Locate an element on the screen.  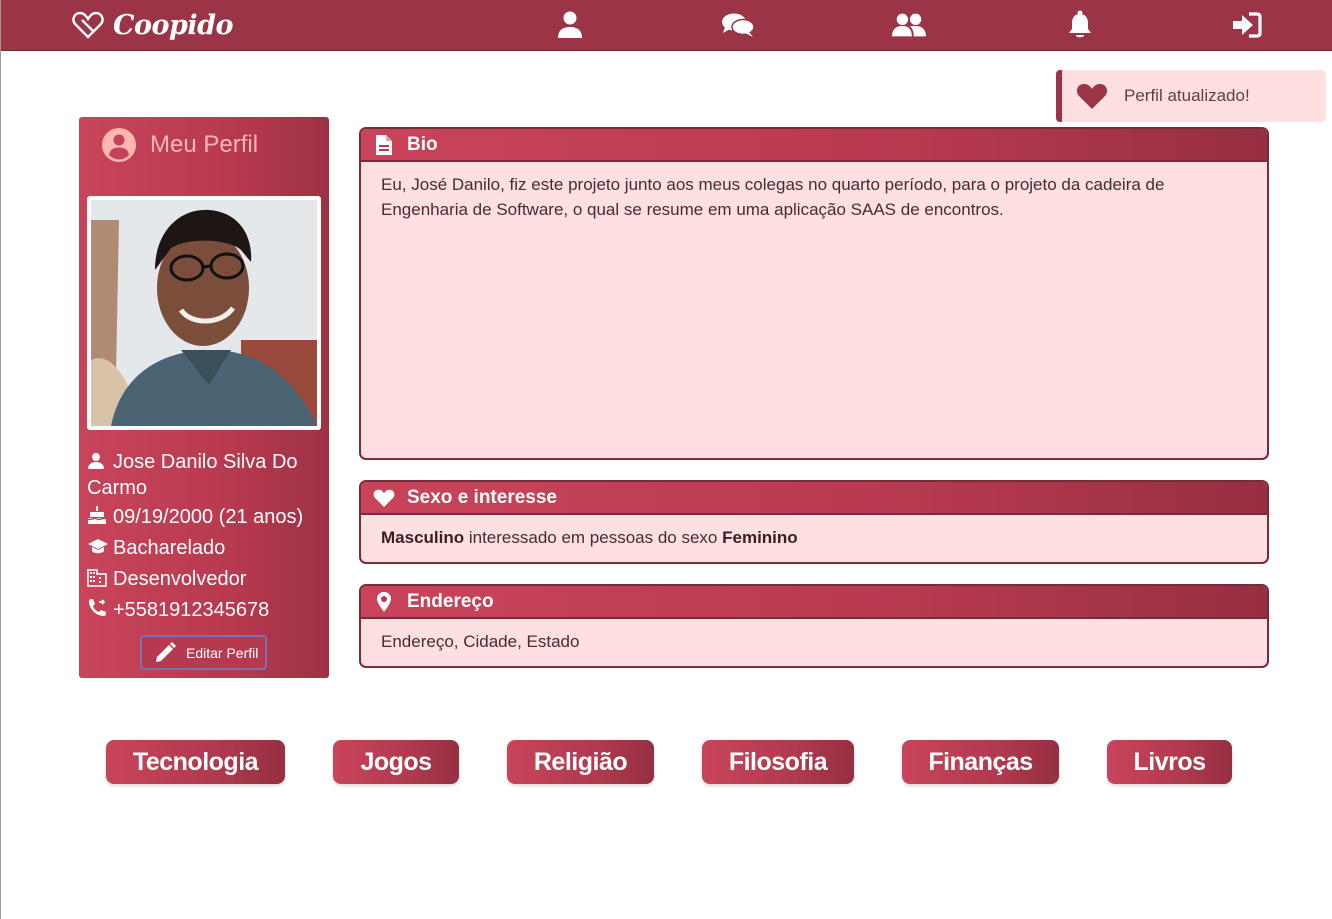
graduation-cap-icon is located at coordinates (98, 546).